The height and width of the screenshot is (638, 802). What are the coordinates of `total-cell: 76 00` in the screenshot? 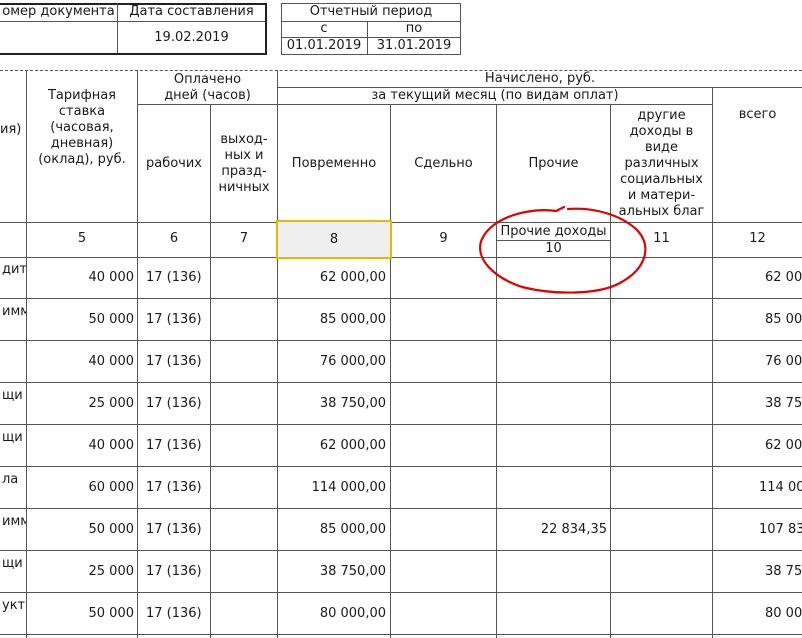 It's located at (783, 361).